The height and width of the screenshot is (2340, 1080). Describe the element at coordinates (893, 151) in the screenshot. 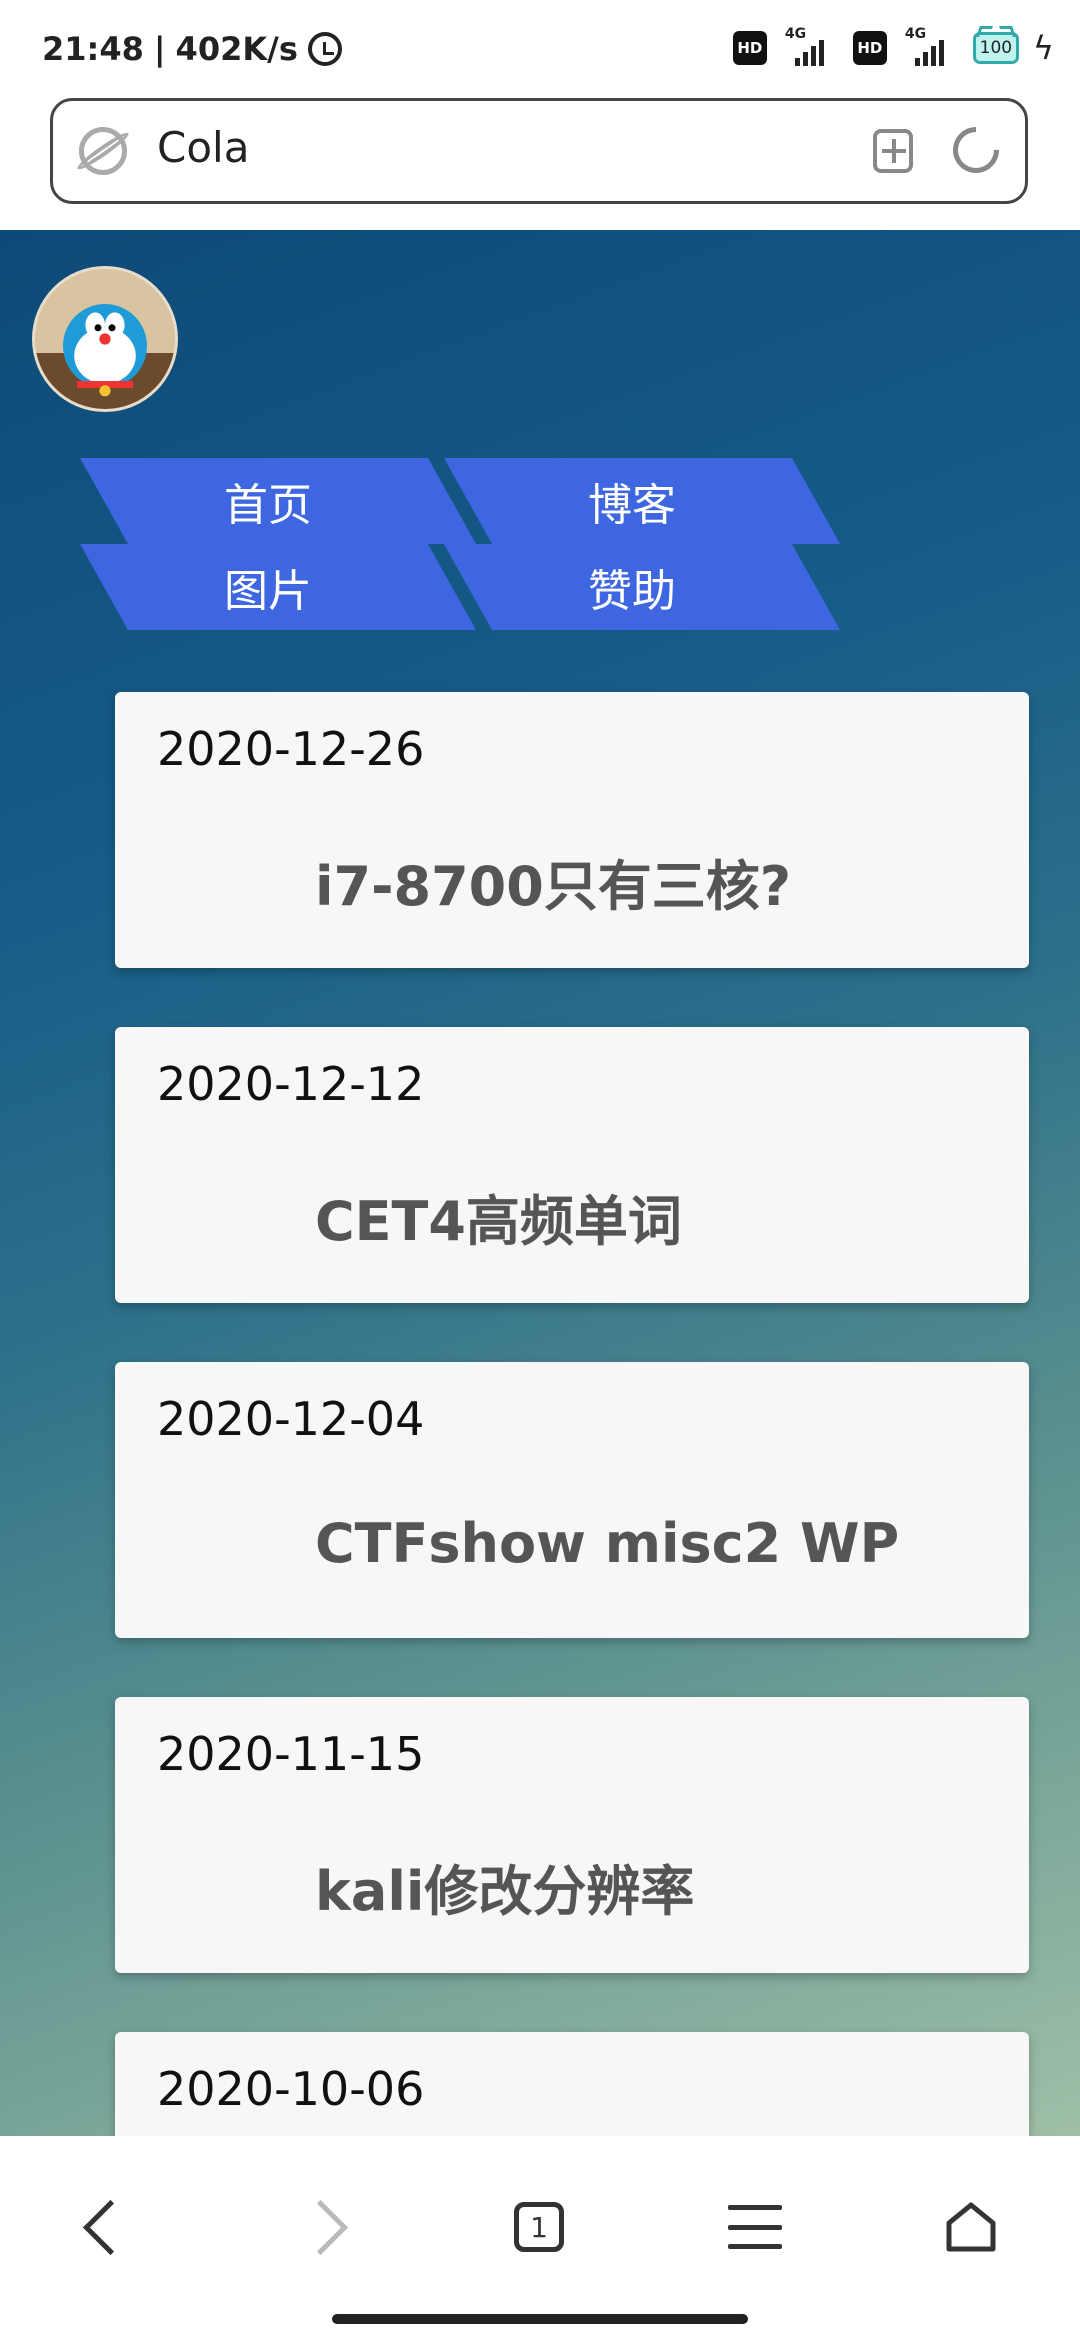

I see `add-tab-icon` at that location.